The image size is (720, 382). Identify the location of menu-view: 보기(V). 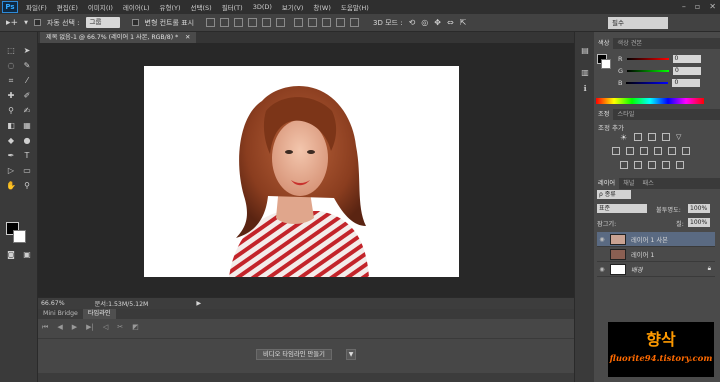
(292, 7).